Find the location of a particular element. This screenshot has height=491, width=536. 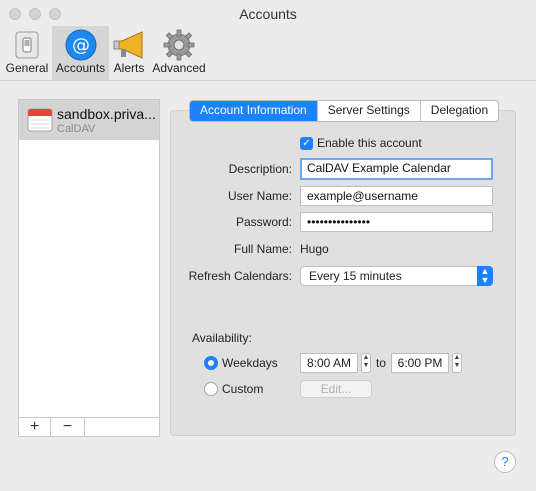

refresh-calendars-popup: Every 15 minutes ▲ ▼ is located at coordinates (396, 276).